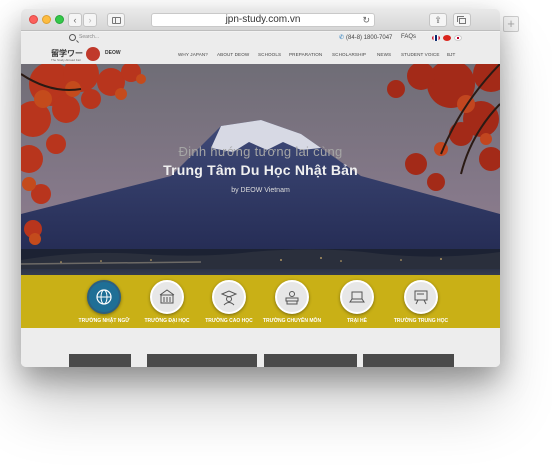  I want to click on faqs-link: FAQs, so click(408, 37).